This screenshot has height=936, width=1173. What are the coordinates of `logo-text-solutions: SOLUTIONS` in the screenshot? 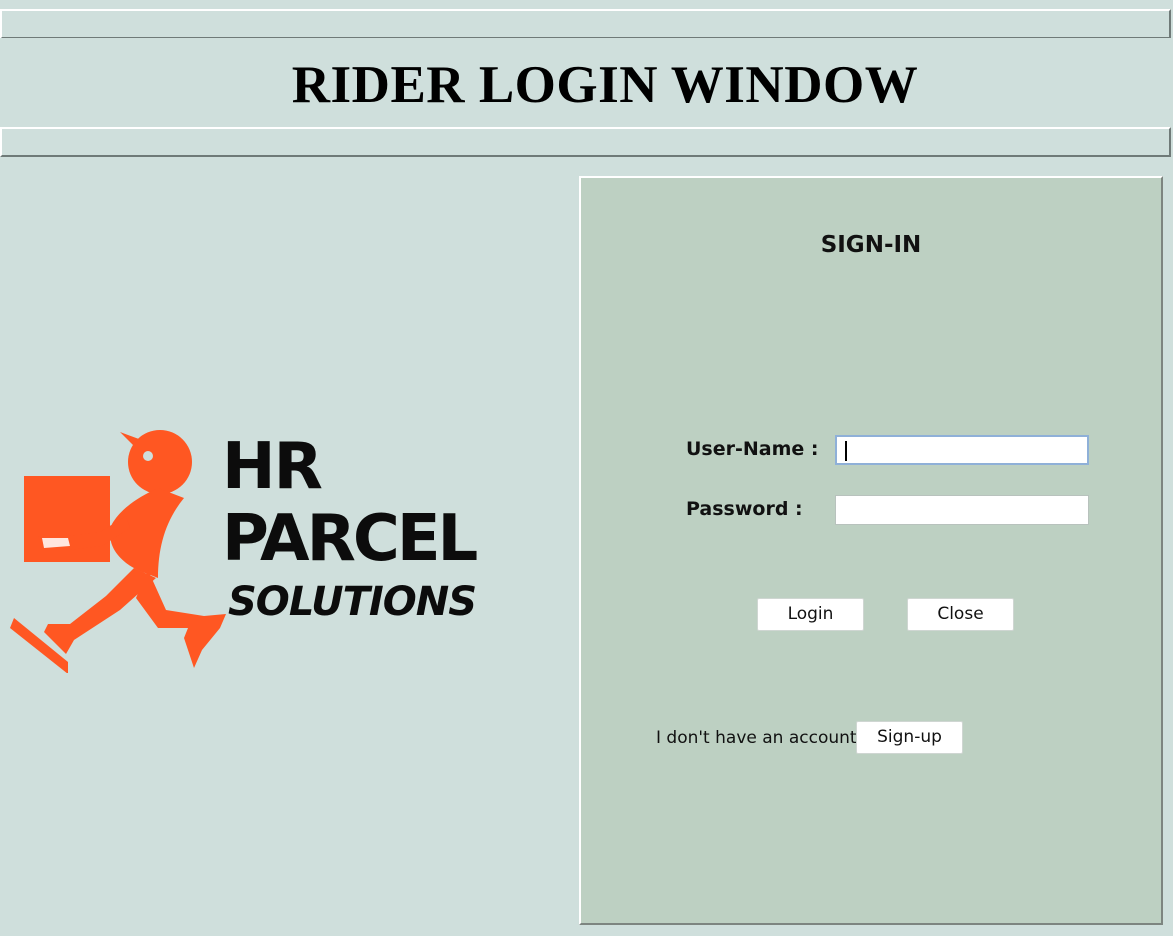 It's located at (352, 602).